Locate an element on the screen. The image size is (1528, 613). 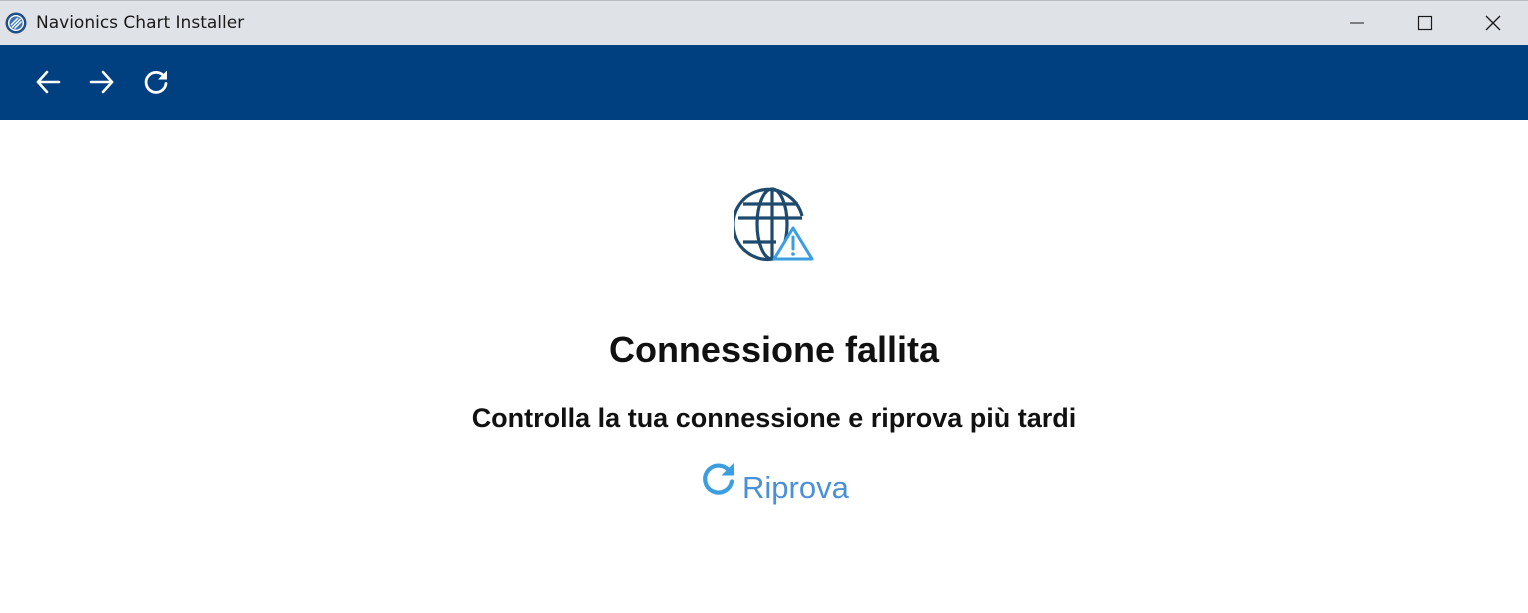
retry-label: Riprova is located at coordinates (795, 487).